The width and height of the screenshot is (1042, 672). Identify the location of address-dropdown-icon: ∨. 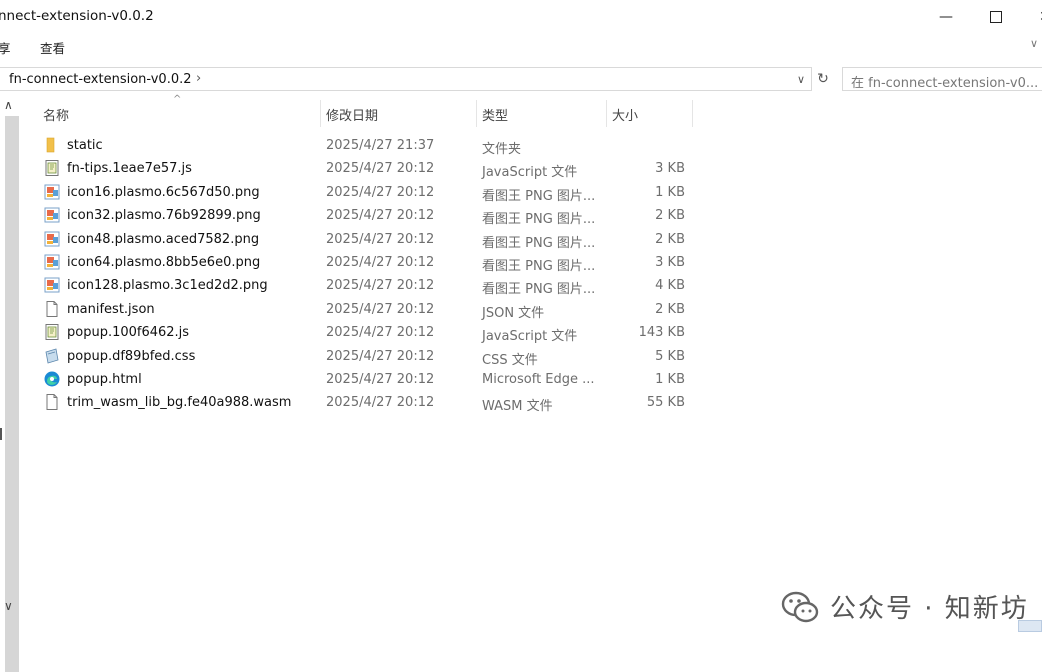
(801, 79).